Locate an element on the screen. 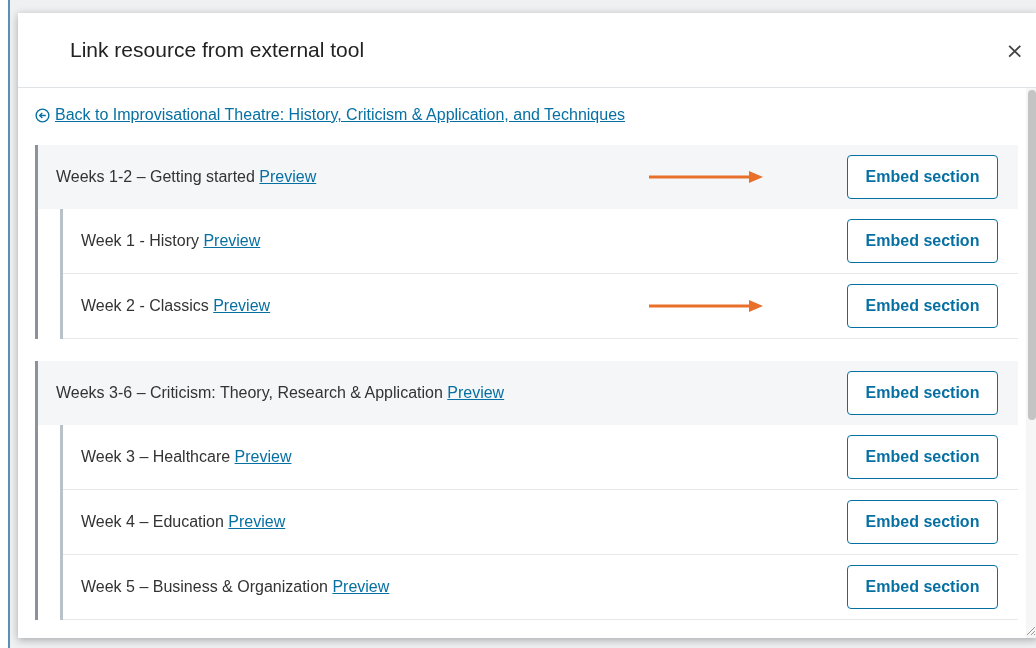 The height and width of the screenshot is (648, 1036). scrollbar is located at coordinates (1031, 363).